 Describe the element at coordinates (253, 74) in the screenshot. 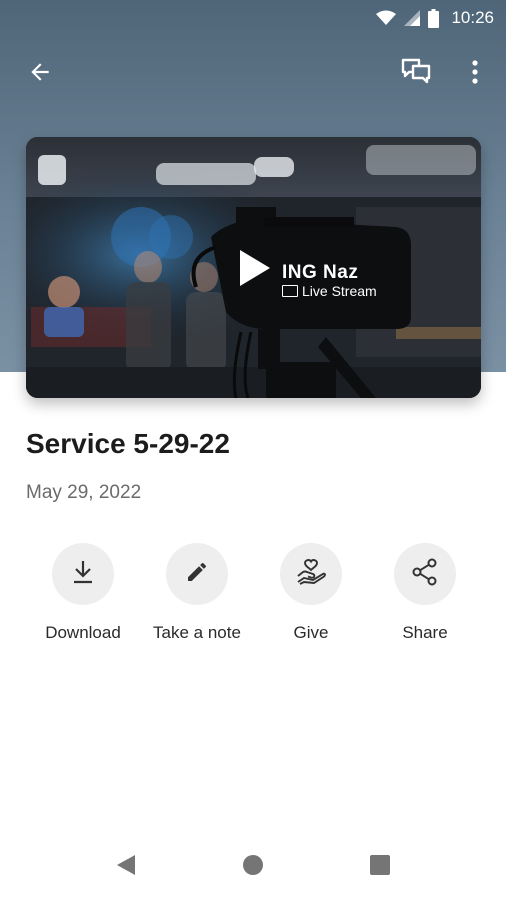

I see `app-bar` at that location.